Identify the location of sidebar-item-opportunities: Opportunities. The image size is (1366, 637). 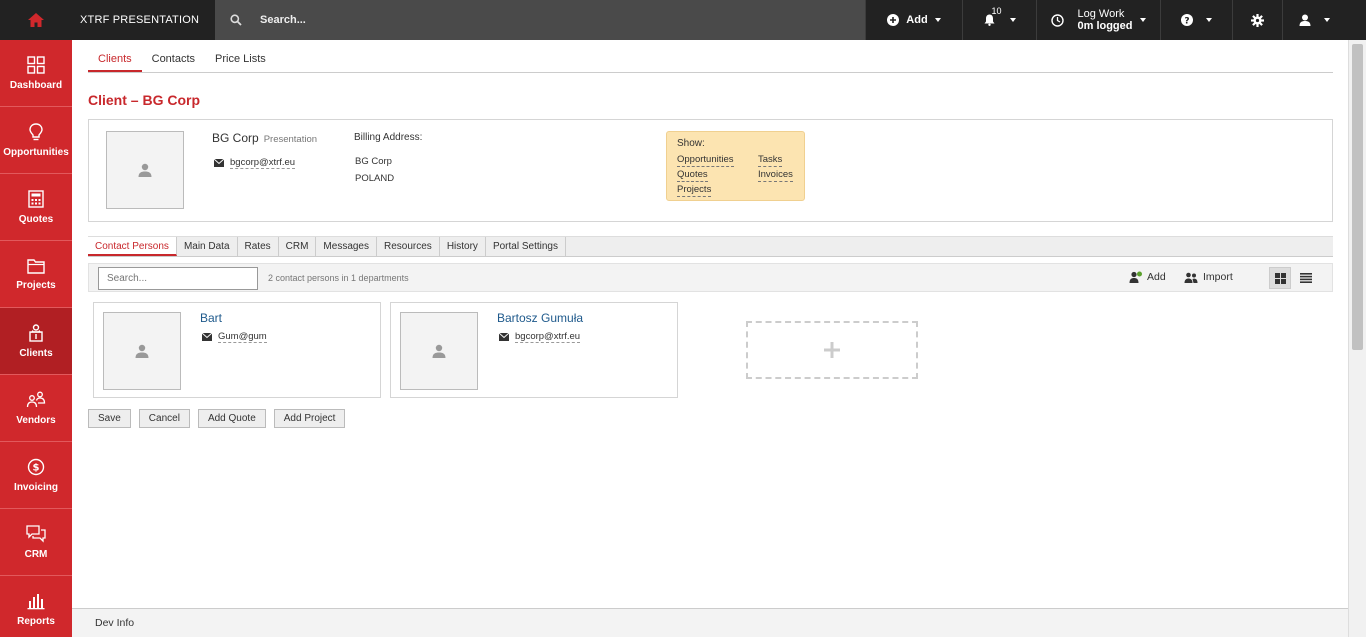
(36, 140).